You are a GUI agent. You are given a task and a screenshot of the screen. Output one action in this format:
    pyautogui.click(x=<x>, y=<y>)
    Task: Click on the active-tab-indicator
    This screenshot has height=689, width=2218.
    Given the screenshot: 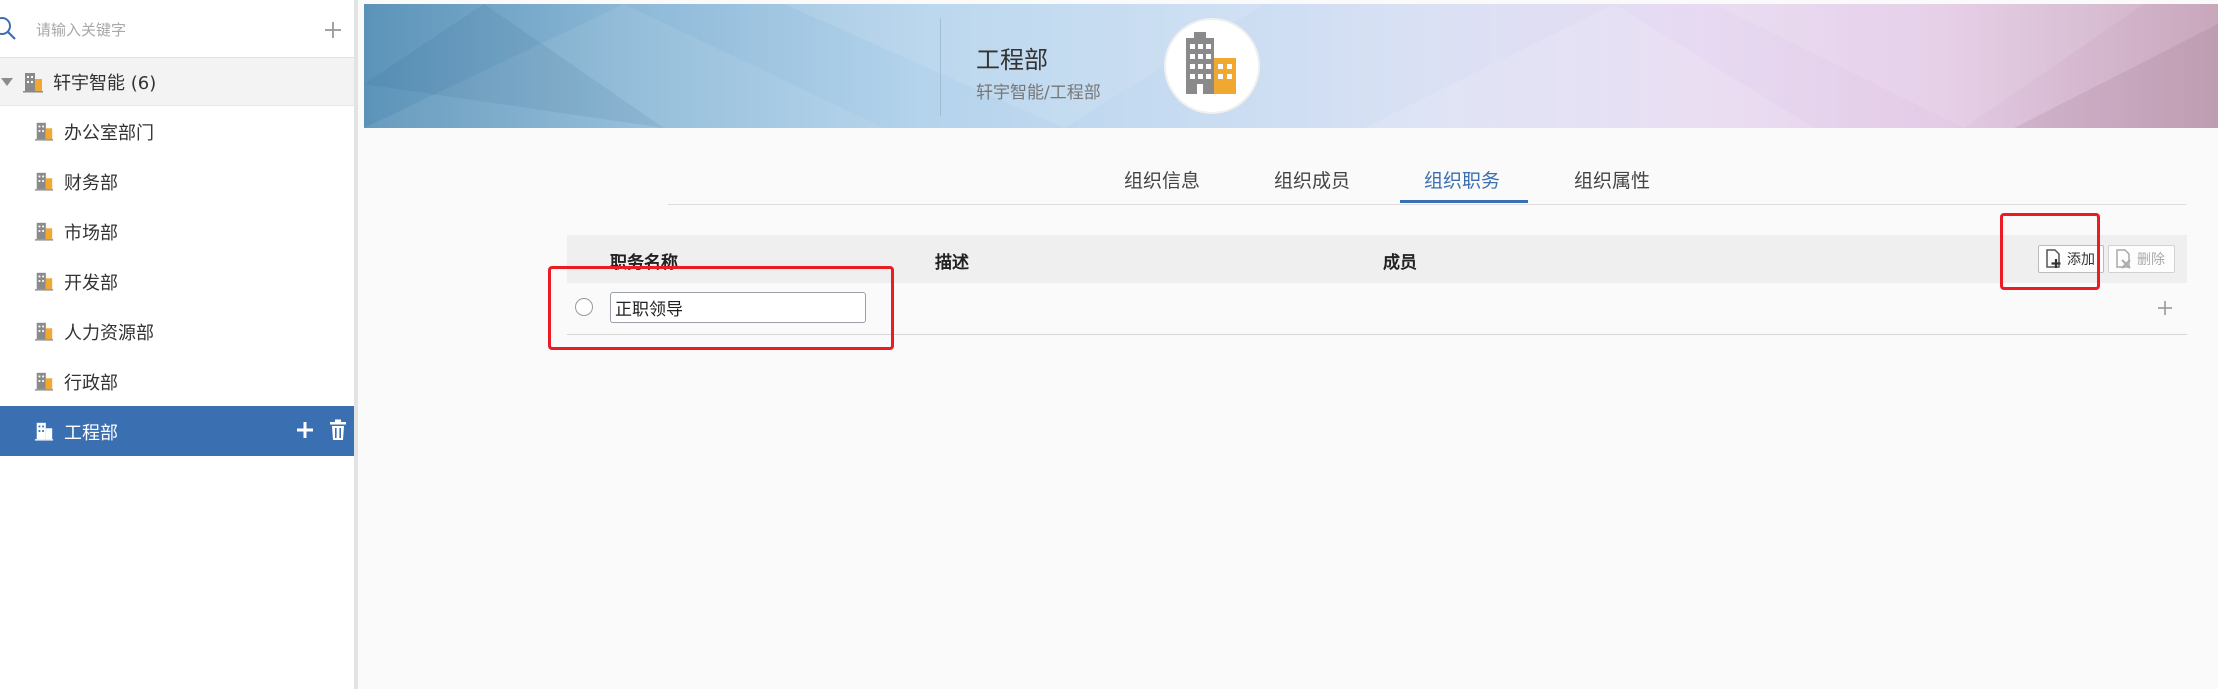 What is the action you would take?
    pyautogui.click(x=1464, y=201)
    